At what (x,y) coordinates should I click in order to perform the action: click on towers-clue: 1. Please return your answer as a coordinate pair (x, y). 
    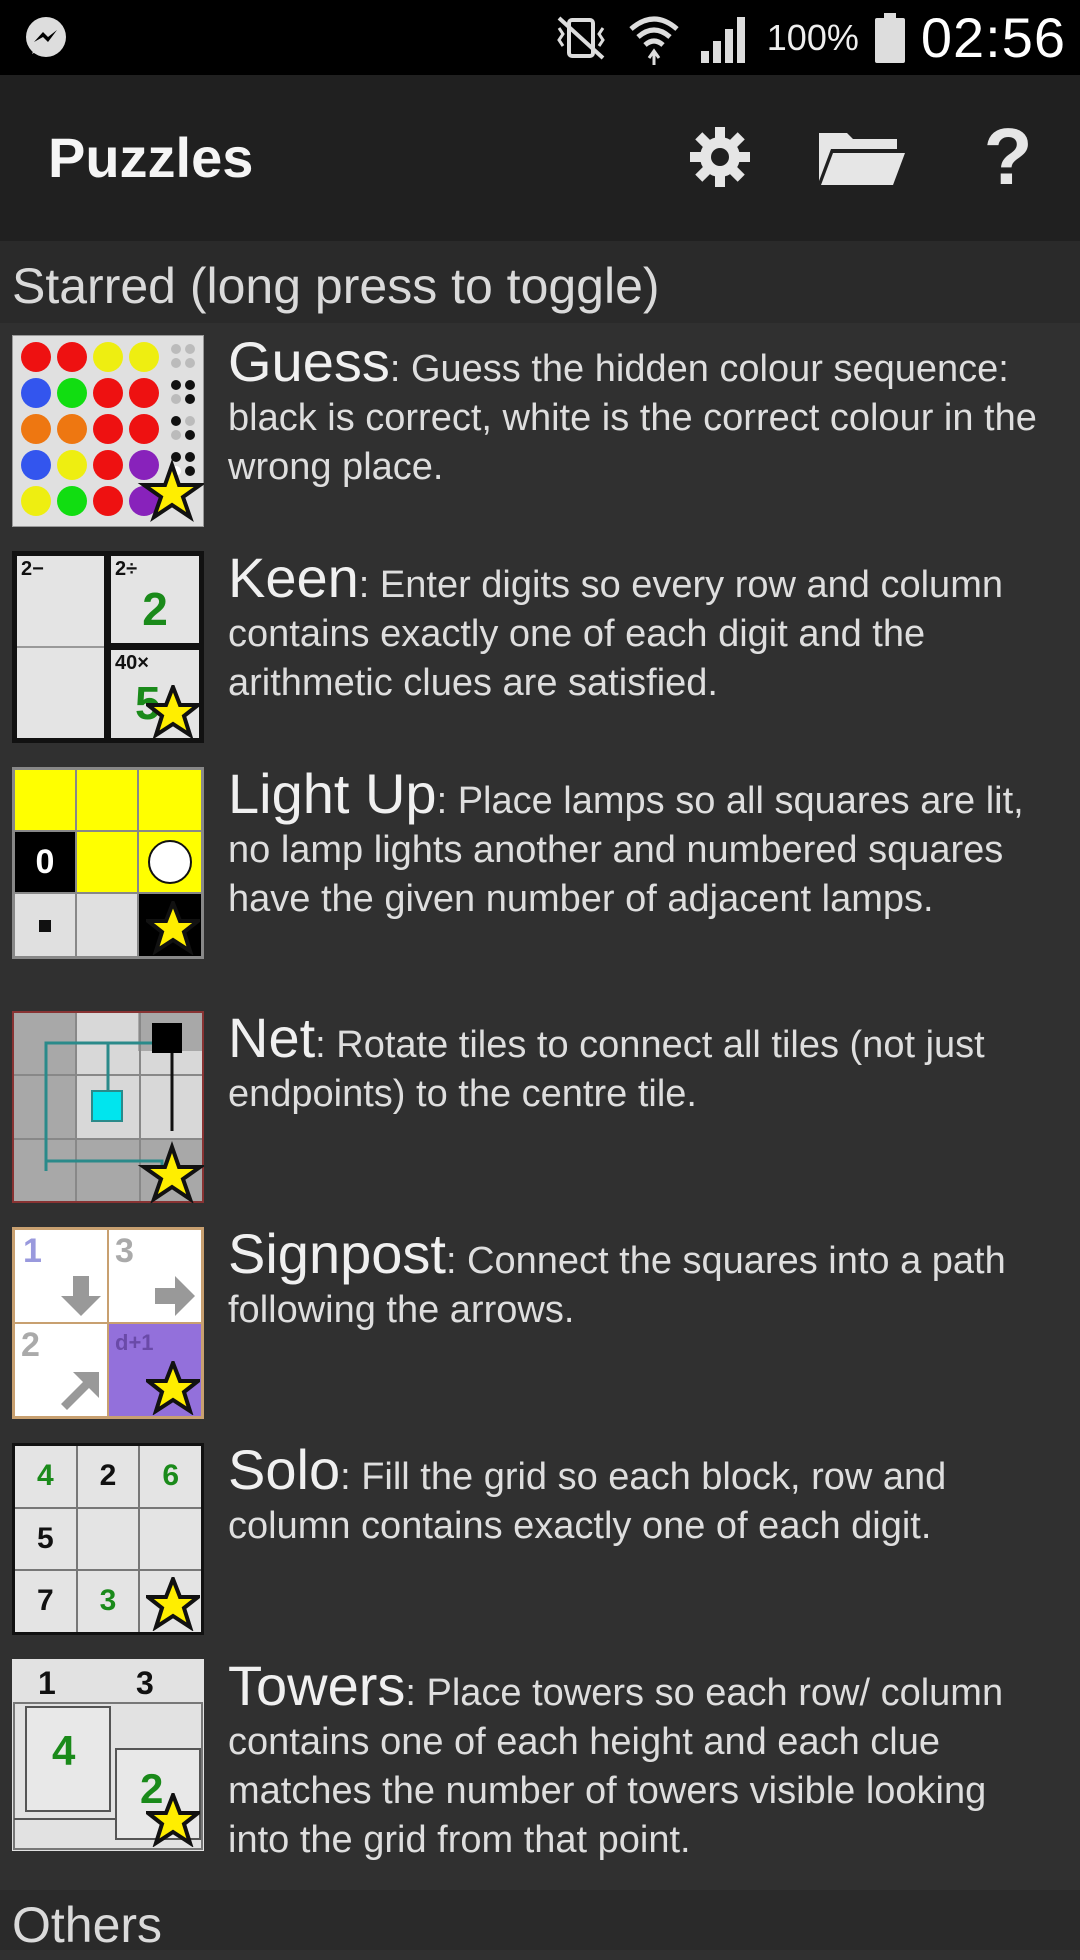
    Looking at the image, I should click on (47, 1683).